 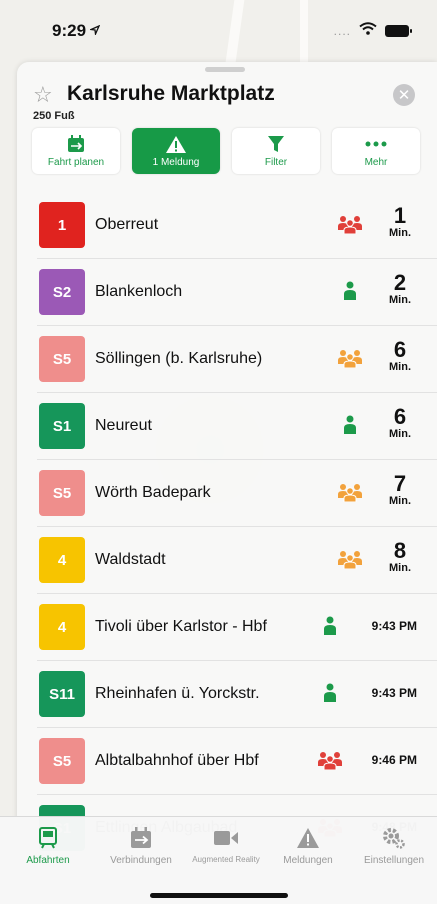 I want to click on line-badge: 1, so click(x=62, y=225).